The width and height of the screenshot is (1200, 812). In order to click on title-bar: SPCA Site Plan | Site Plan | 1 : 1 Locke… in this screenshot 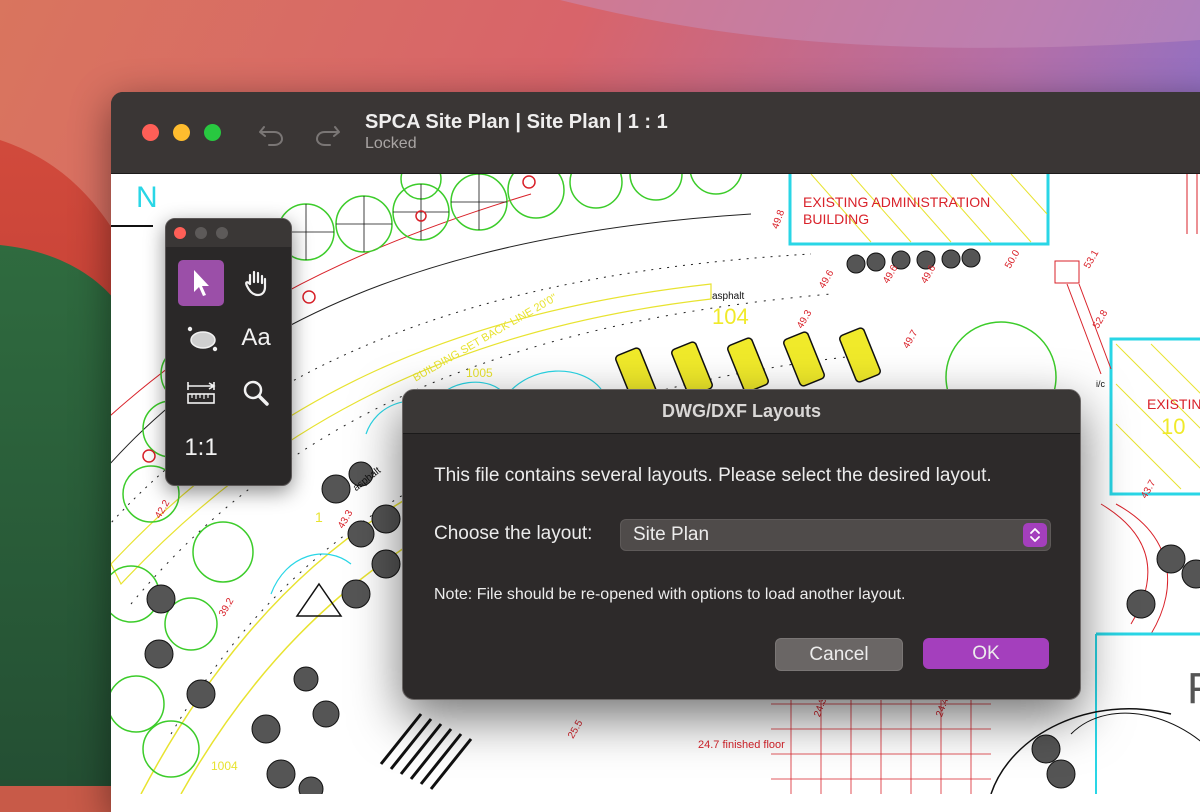, I will do `click(655, 133)`.